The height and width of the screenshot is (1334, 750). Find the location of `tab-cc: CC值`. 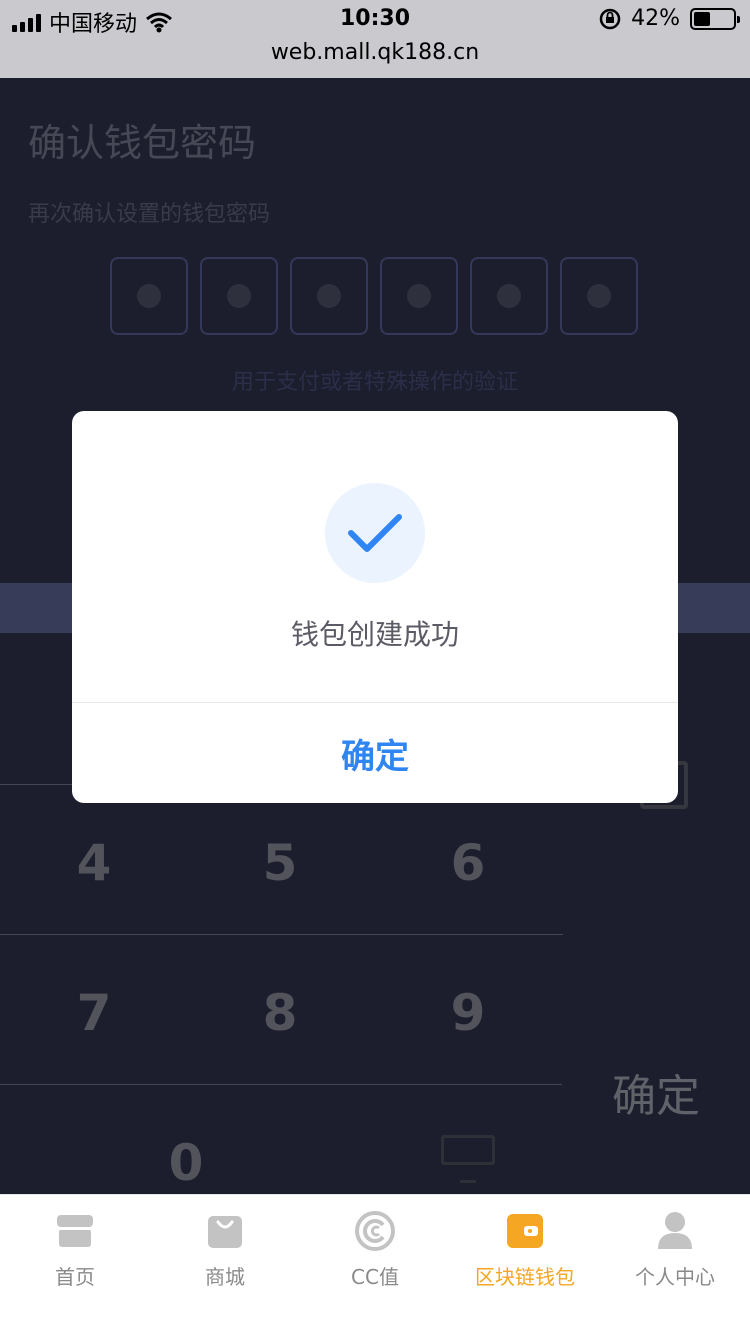

tab-cc: CC值 is located at coordinates (375, 1264).